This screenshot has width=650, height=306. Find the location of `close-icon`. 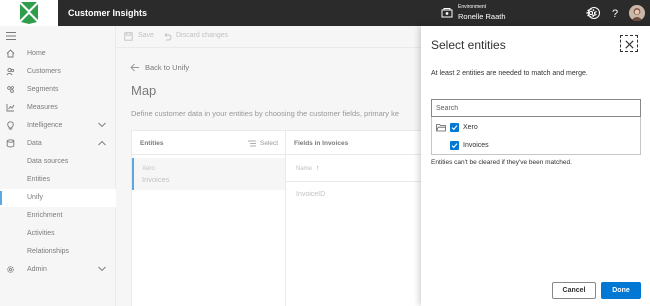

close-icon is located at coordinates (629, 44).